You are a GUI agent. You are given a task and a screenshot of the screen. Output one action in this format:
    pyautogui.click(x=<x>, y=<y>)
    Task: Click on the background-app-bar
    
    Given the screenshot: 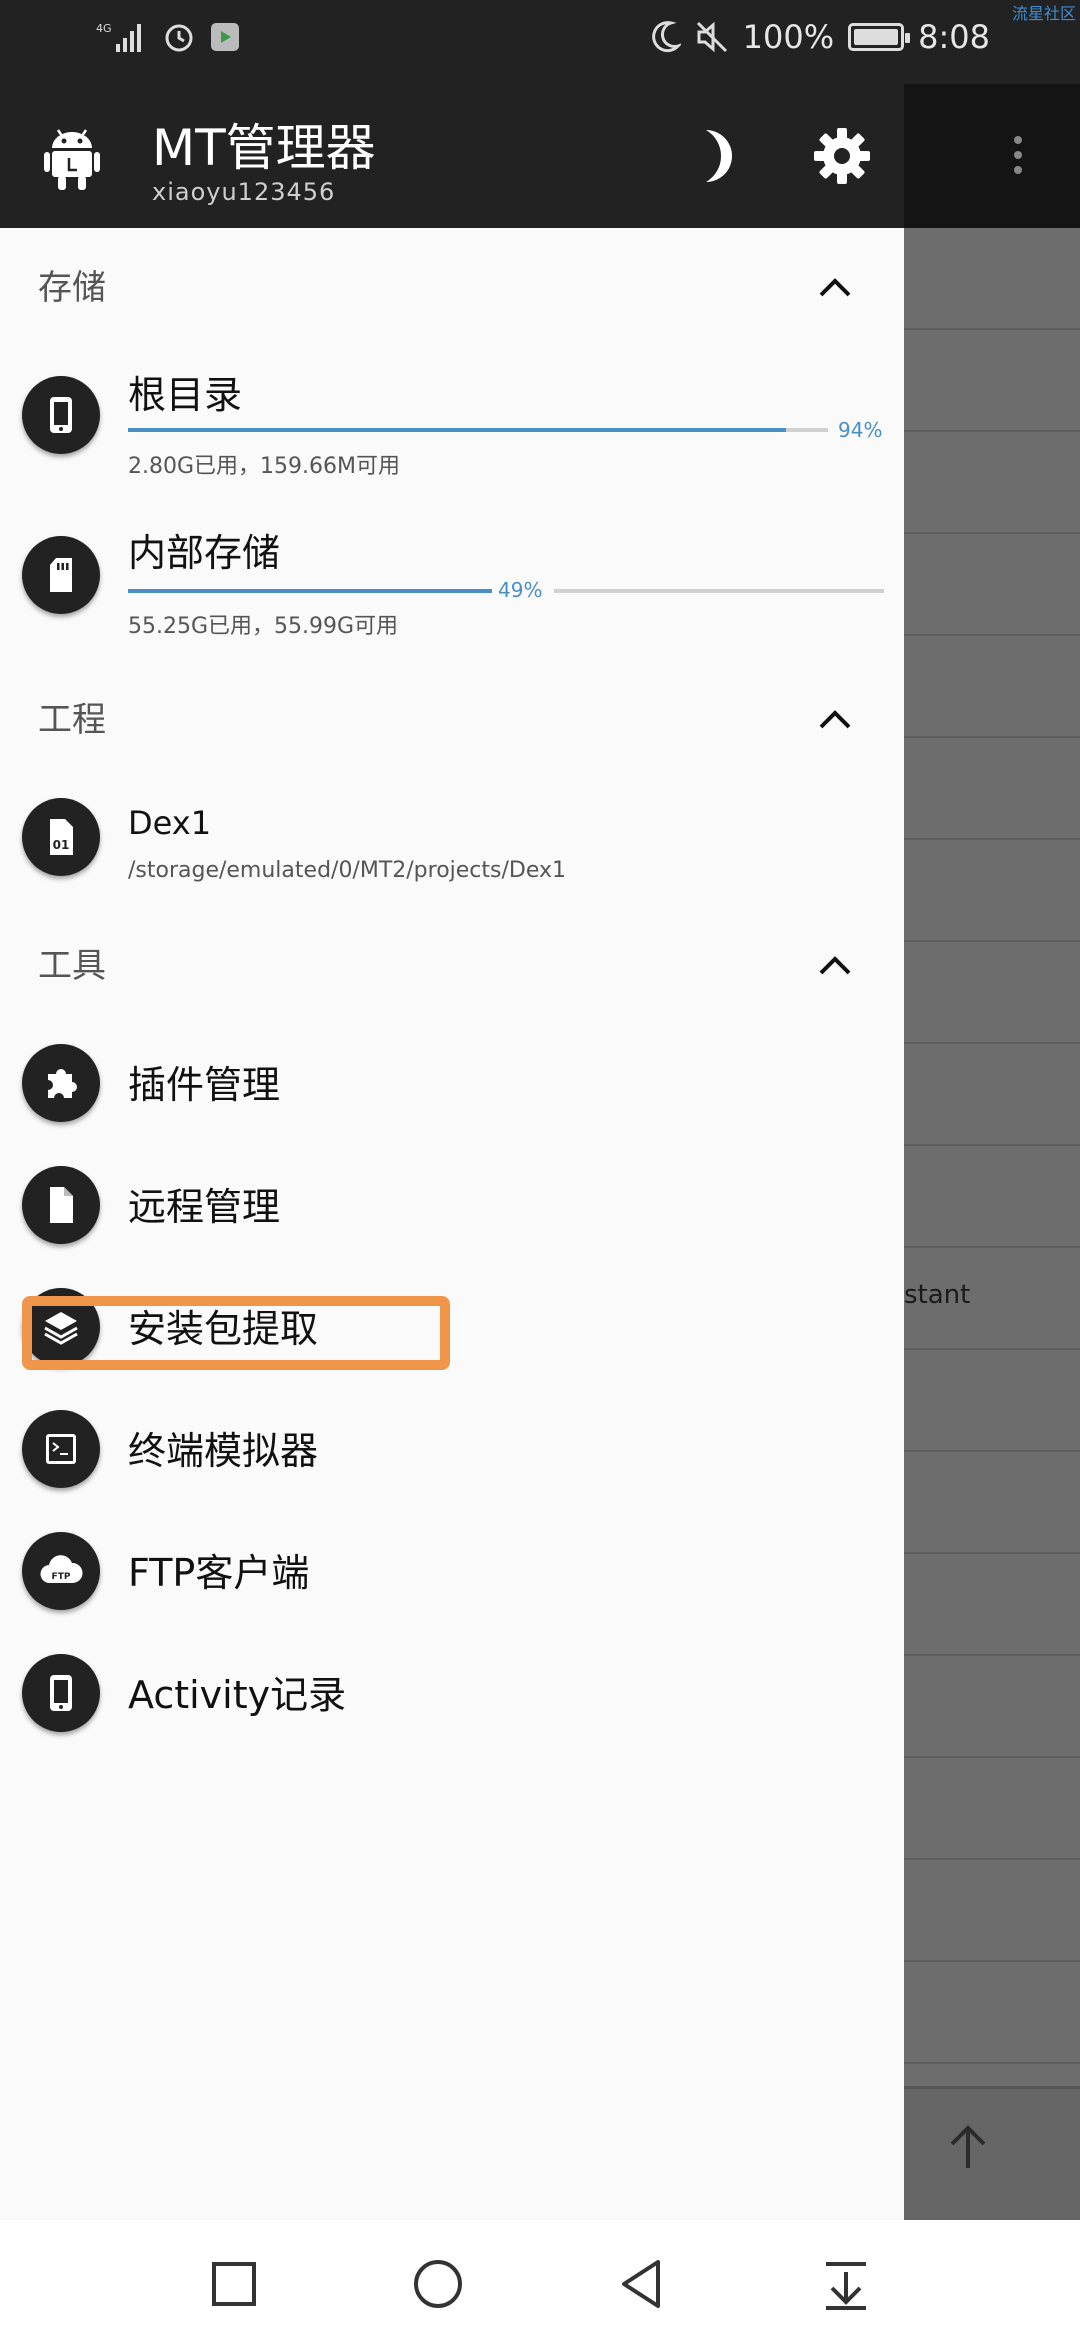 What is the action you would take?
    pyautogui.click(x=992, y=156)
    